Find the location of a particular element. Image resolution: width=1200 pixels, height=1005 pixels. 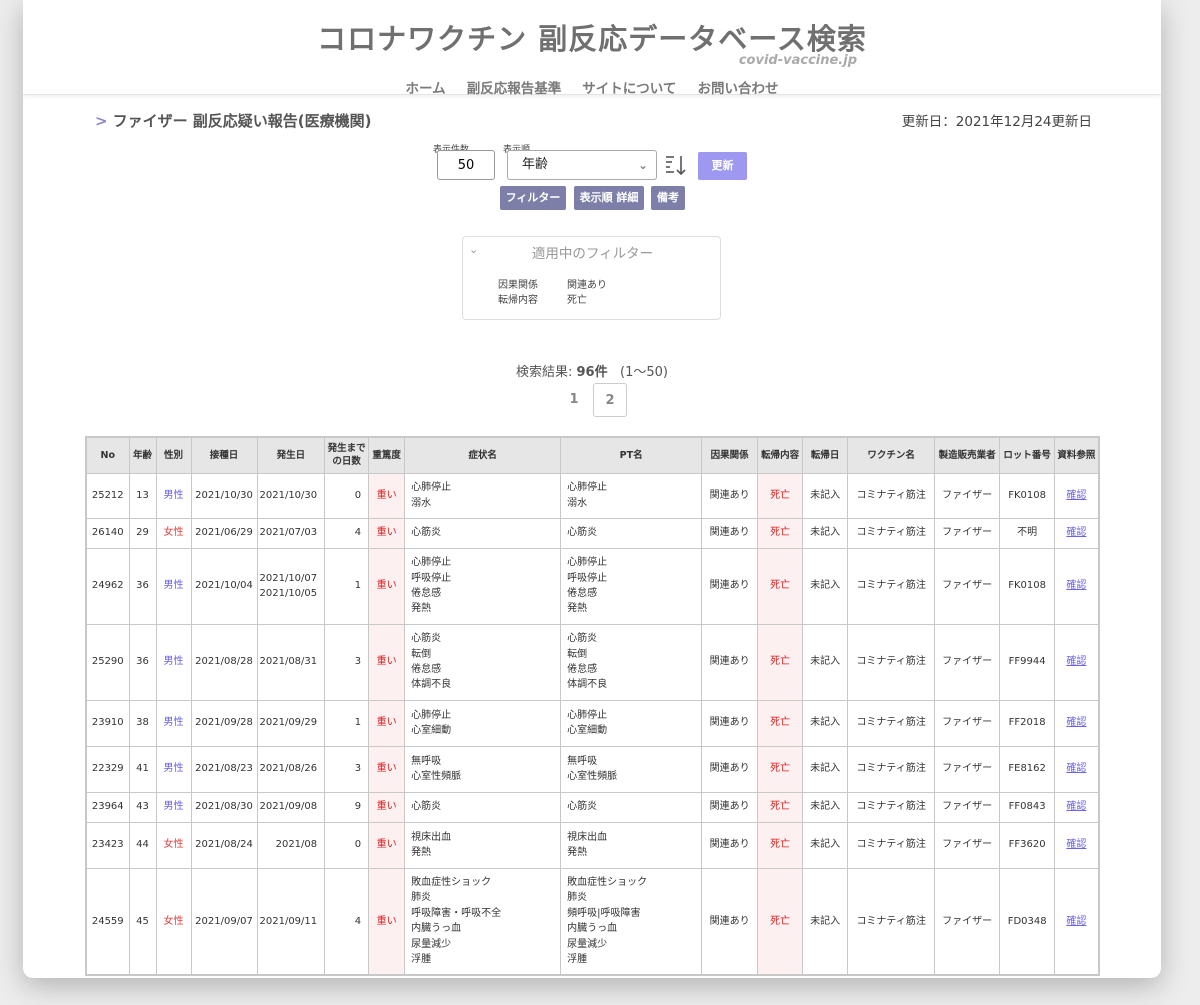

nav-home: ホーム is located at coordinates (426, 87).